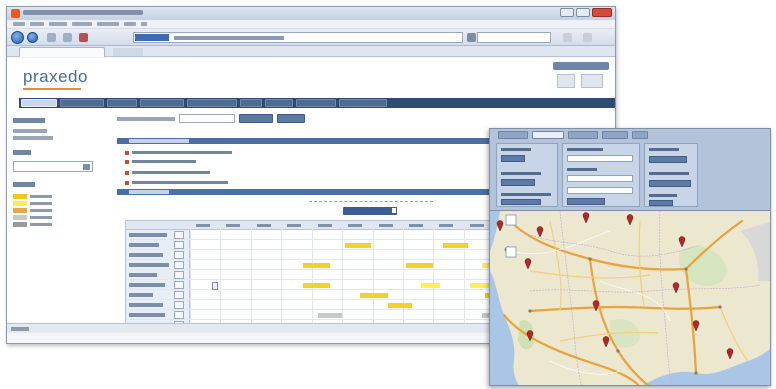 Image resolution: width=776 pixels, height=389 pixels. I want to click on close-icon, so click(602, 12).